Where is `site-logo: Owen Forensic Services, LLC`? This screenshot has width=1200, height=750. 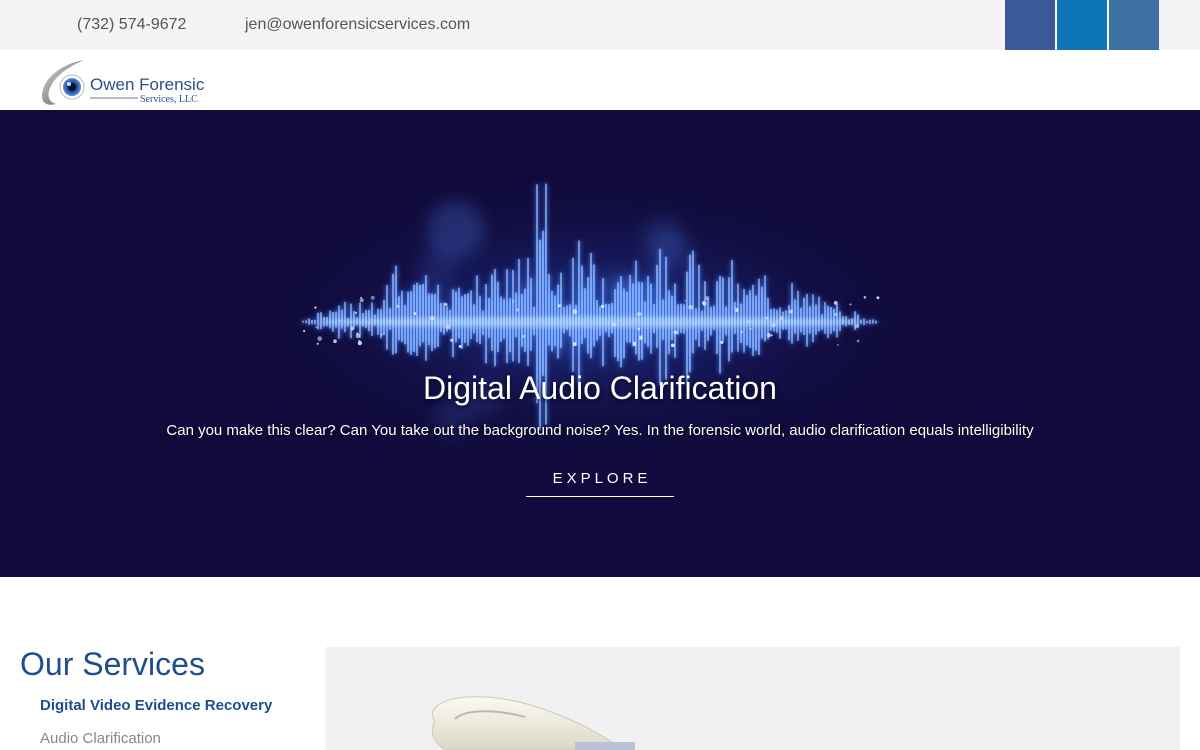
site-logo: Owen Forensic Services, LLC is located at coordinates (125, 82).